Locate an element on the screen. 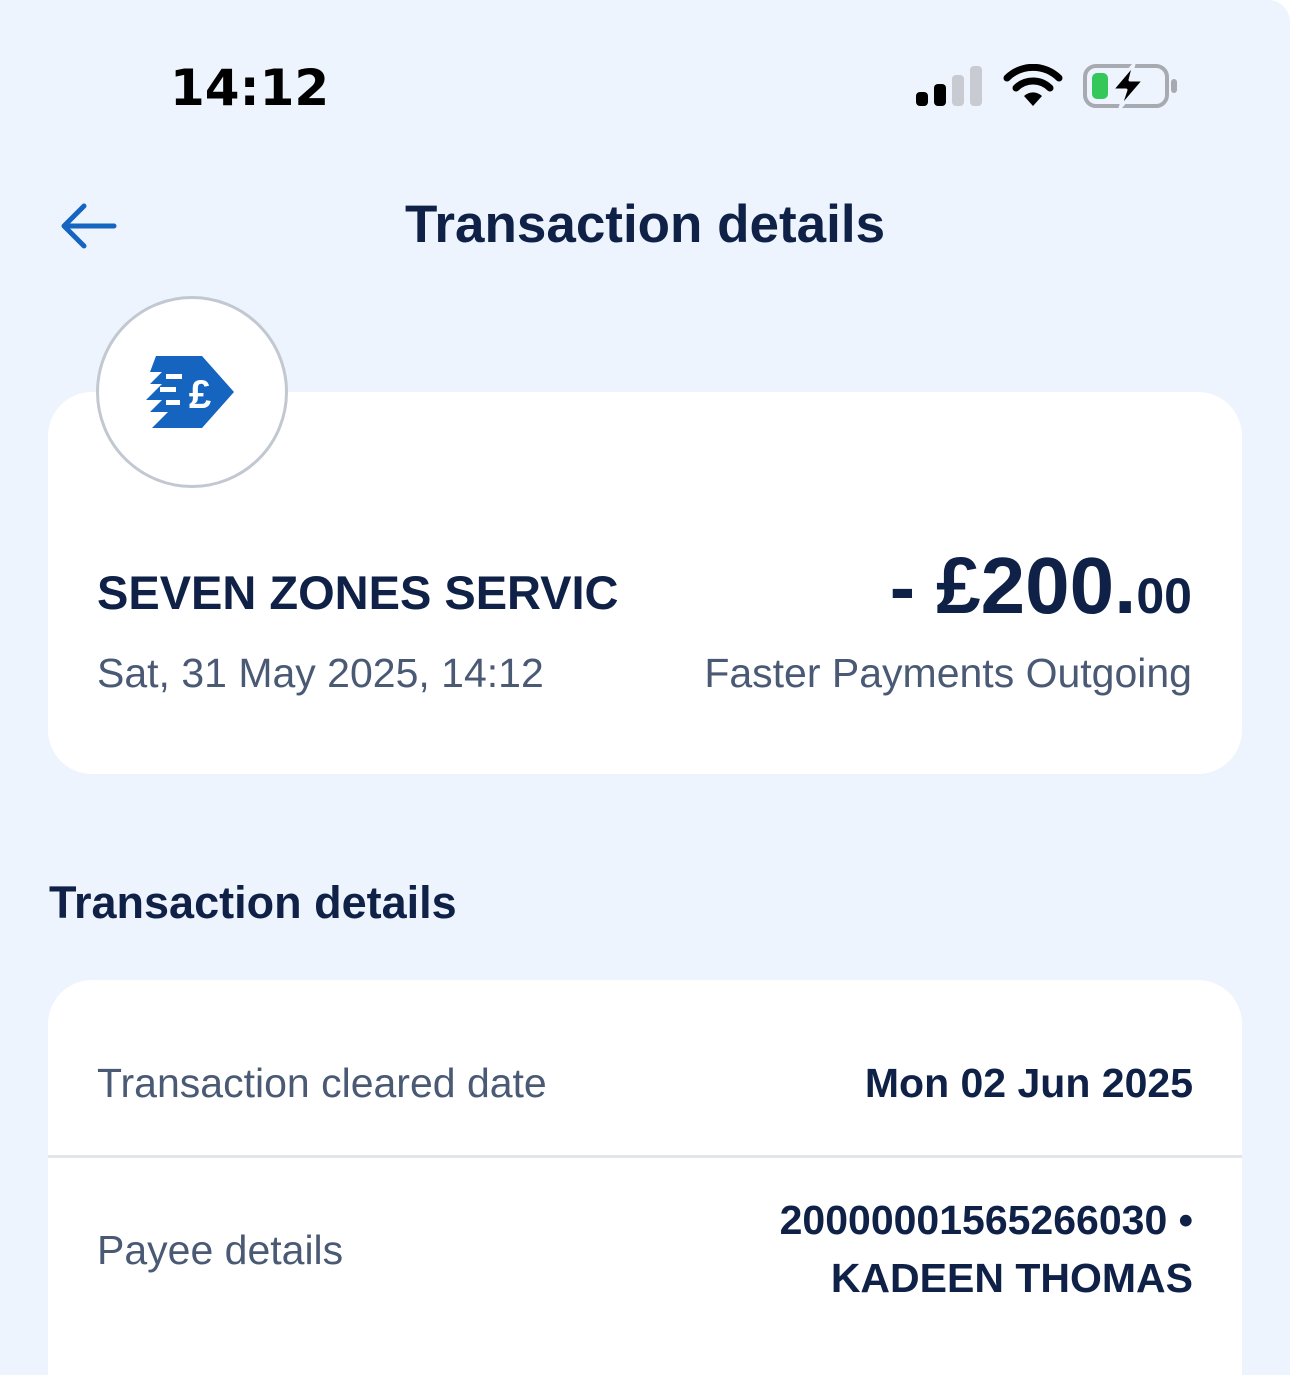 This screenshot has height=1375, width=1290. wifi-icon is located at coordinates (1033, 85).